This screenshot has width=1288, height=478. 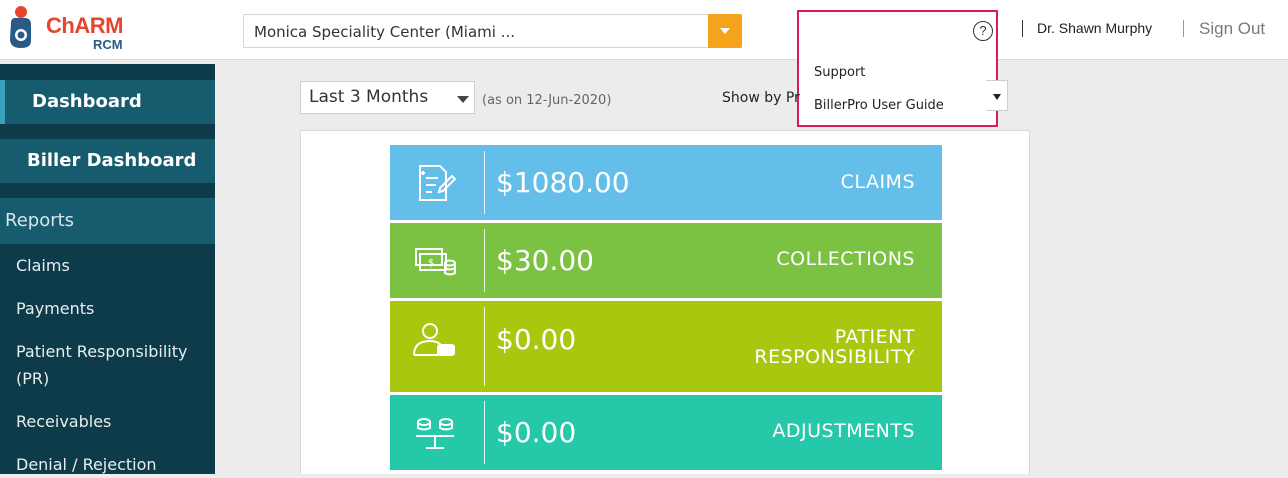 What do you see at coordinates (435, 433) in the screenshot?
I see `balance-scale-icon` at bounding box center [435, 433].